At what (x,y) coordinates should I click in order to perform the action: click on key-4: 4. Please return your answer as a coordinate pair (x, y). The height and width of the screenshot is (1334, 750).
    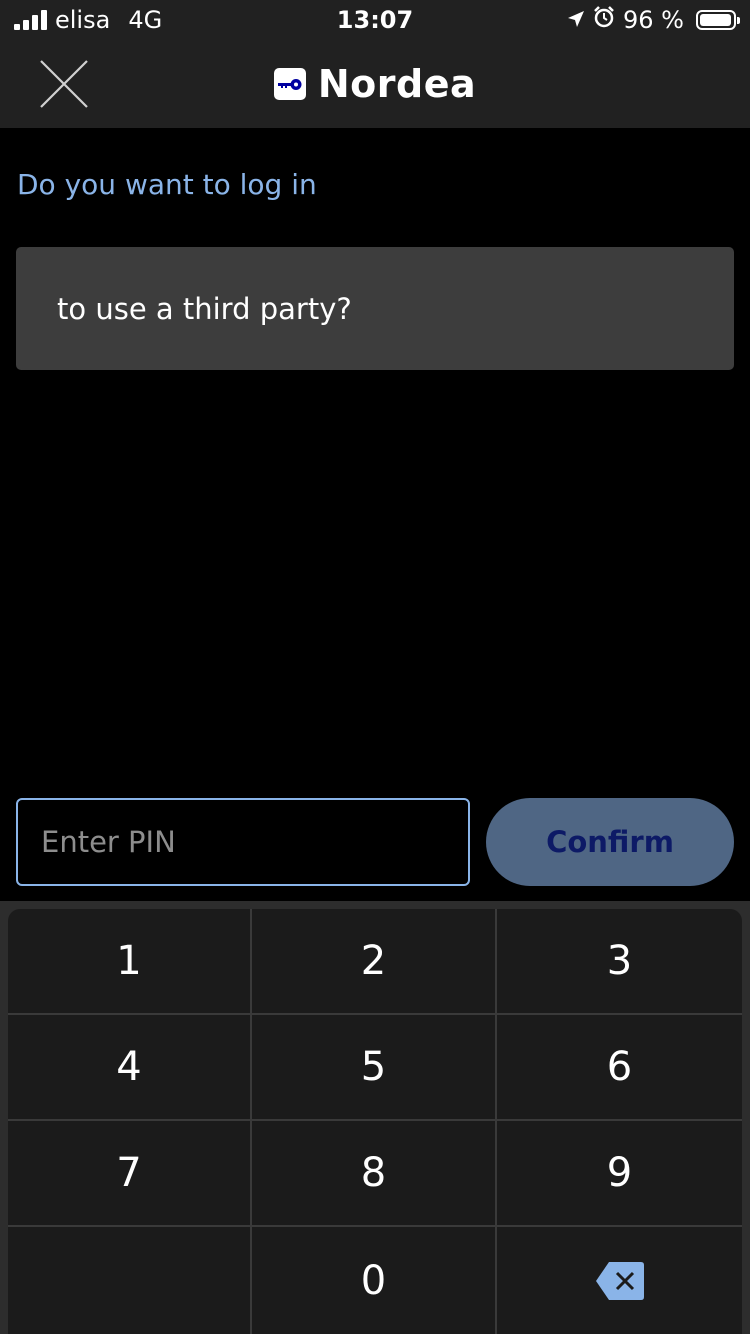
    Looking at the image, I should click on (130, 1068).